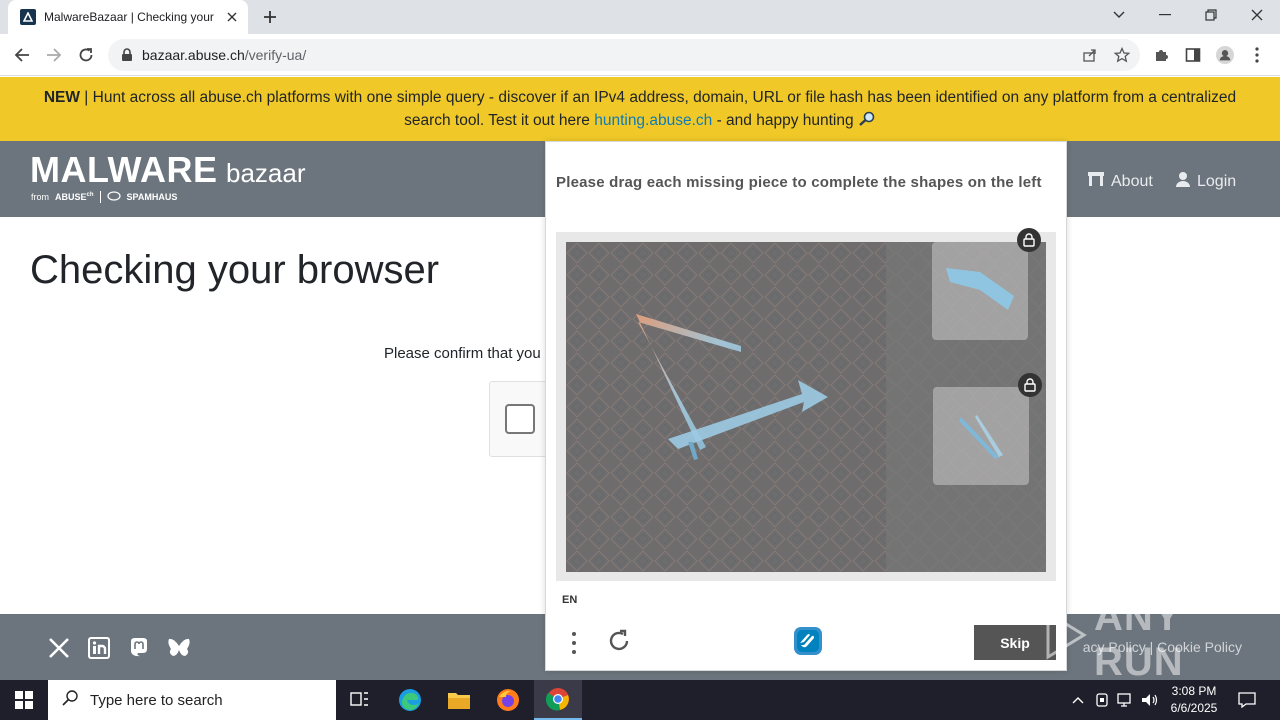  I want to click on bluesky-icon, so click(179, 648).